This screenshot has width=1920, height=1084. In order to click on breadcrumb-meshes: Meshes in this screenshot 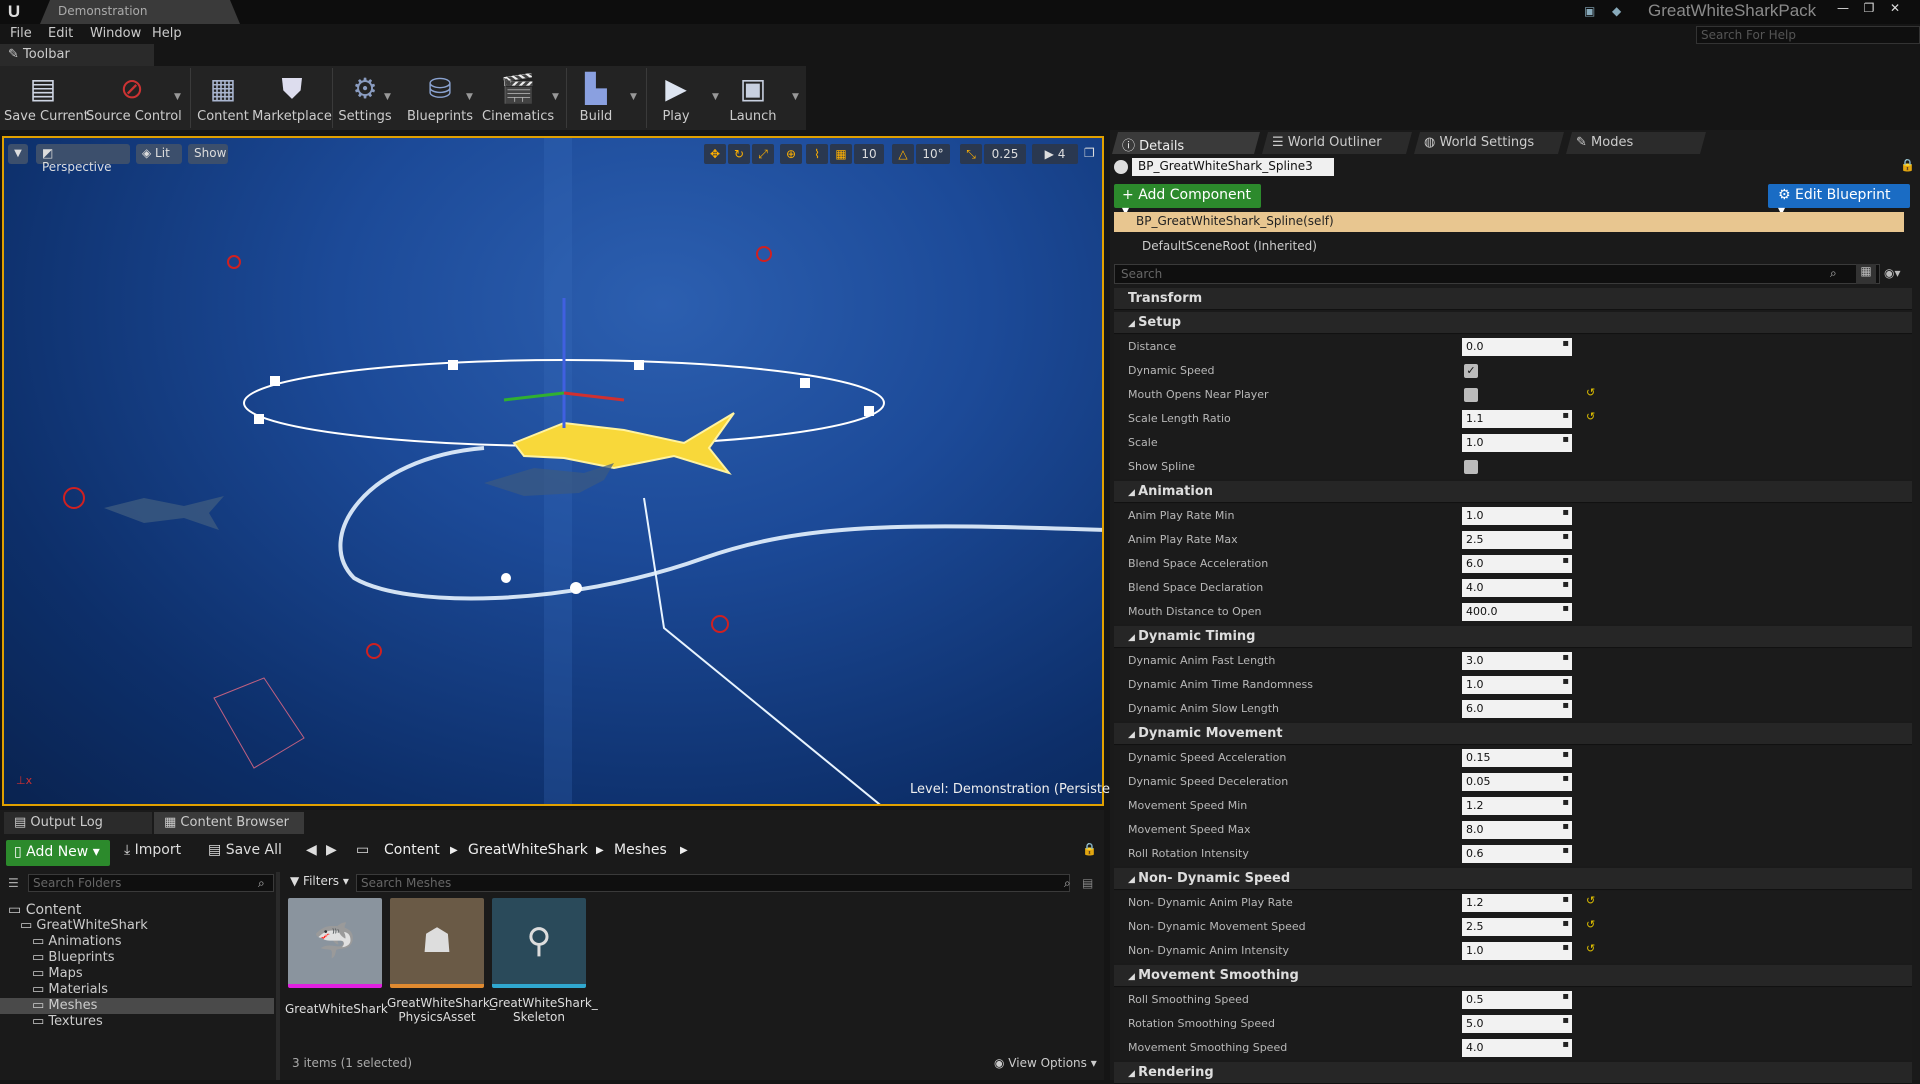, I will do `click(640, 850)`.